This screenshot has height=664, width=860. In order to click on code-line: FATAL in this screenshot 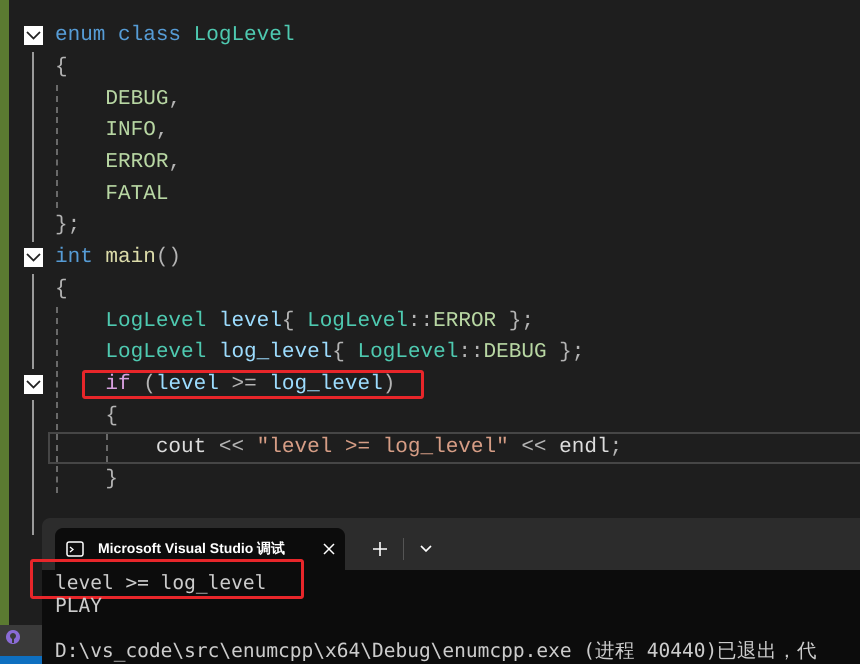, I will do `click(136, 194)`.